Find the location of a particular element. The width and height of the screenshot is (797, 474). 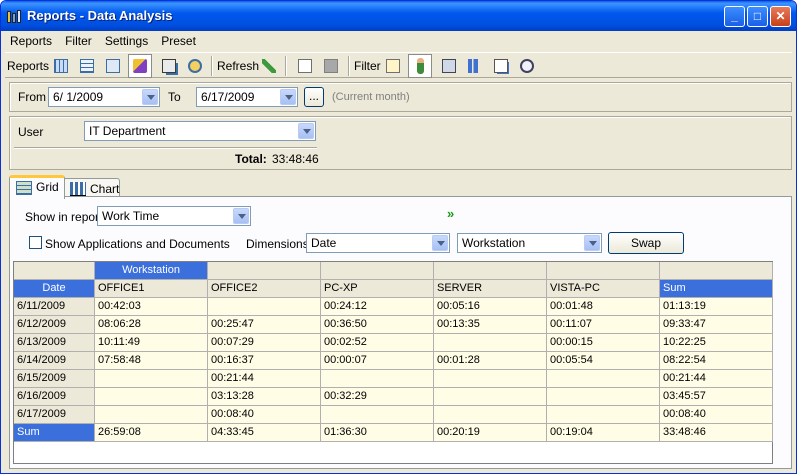

list-report-icon is located at coordinates (87, 66).